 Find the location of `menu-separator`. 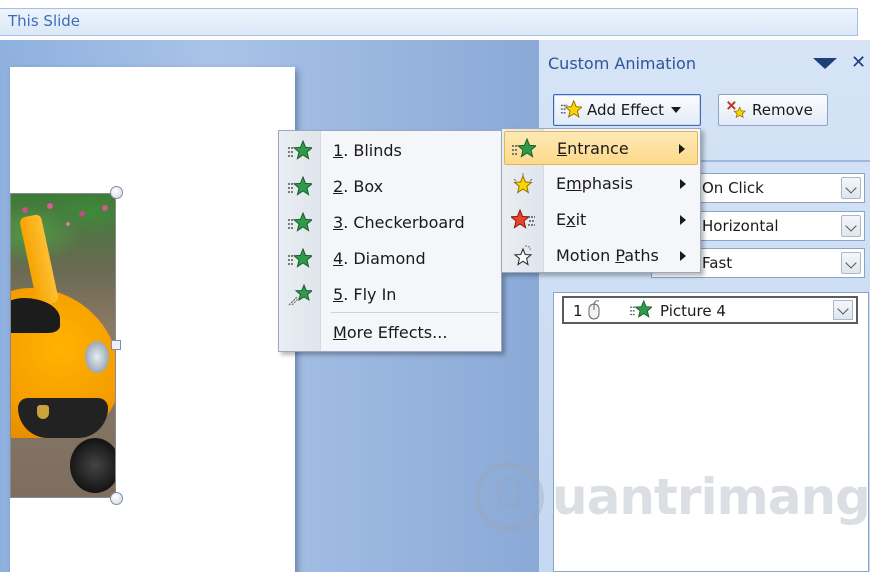

menu-separator is located at coordinates (415, 312).